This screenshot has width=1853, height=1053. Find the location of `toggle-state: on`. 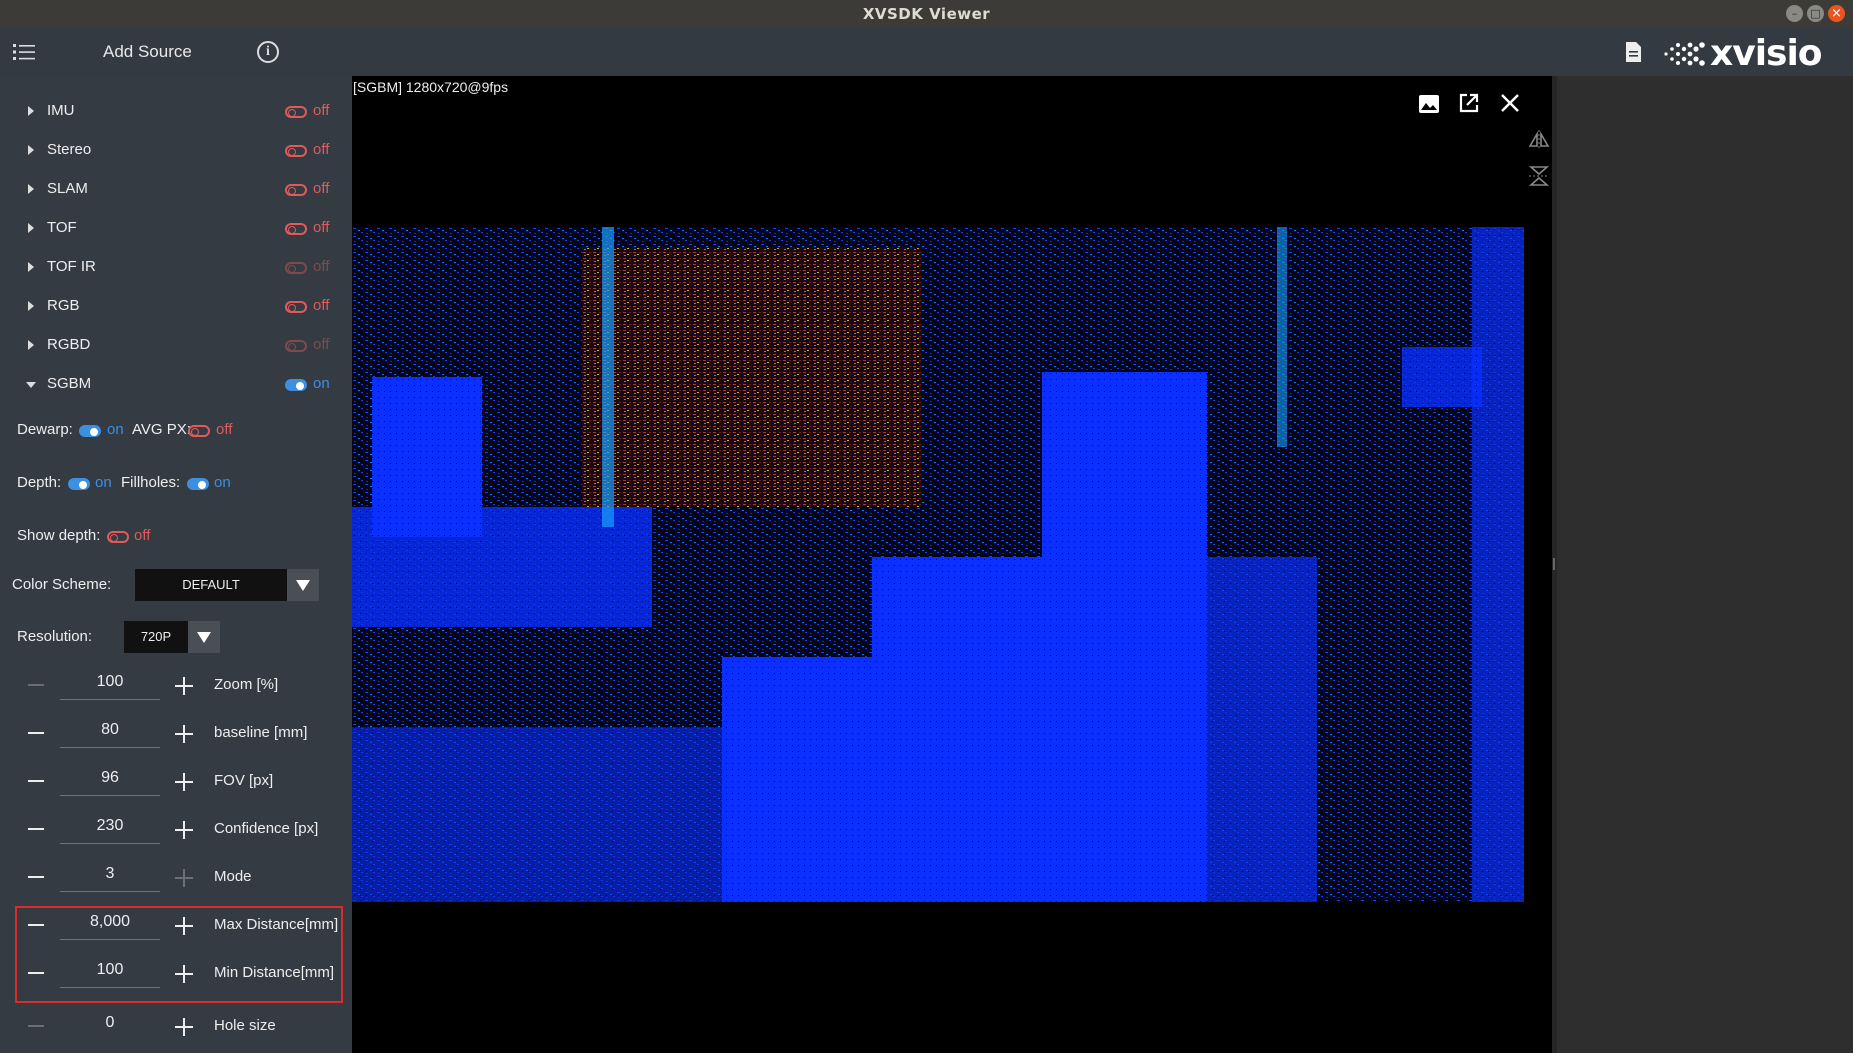

toggle-state: on is located at coordinates (321, 383).